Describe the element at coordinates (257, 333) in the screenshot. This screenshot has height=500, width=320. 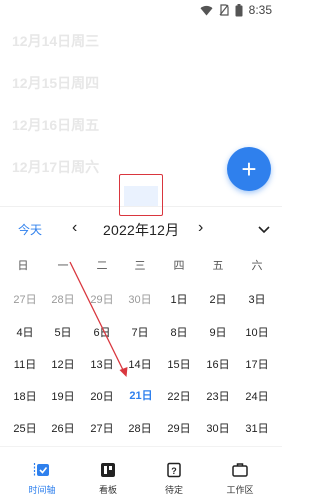
I see `date-cell: 10日` at that location.